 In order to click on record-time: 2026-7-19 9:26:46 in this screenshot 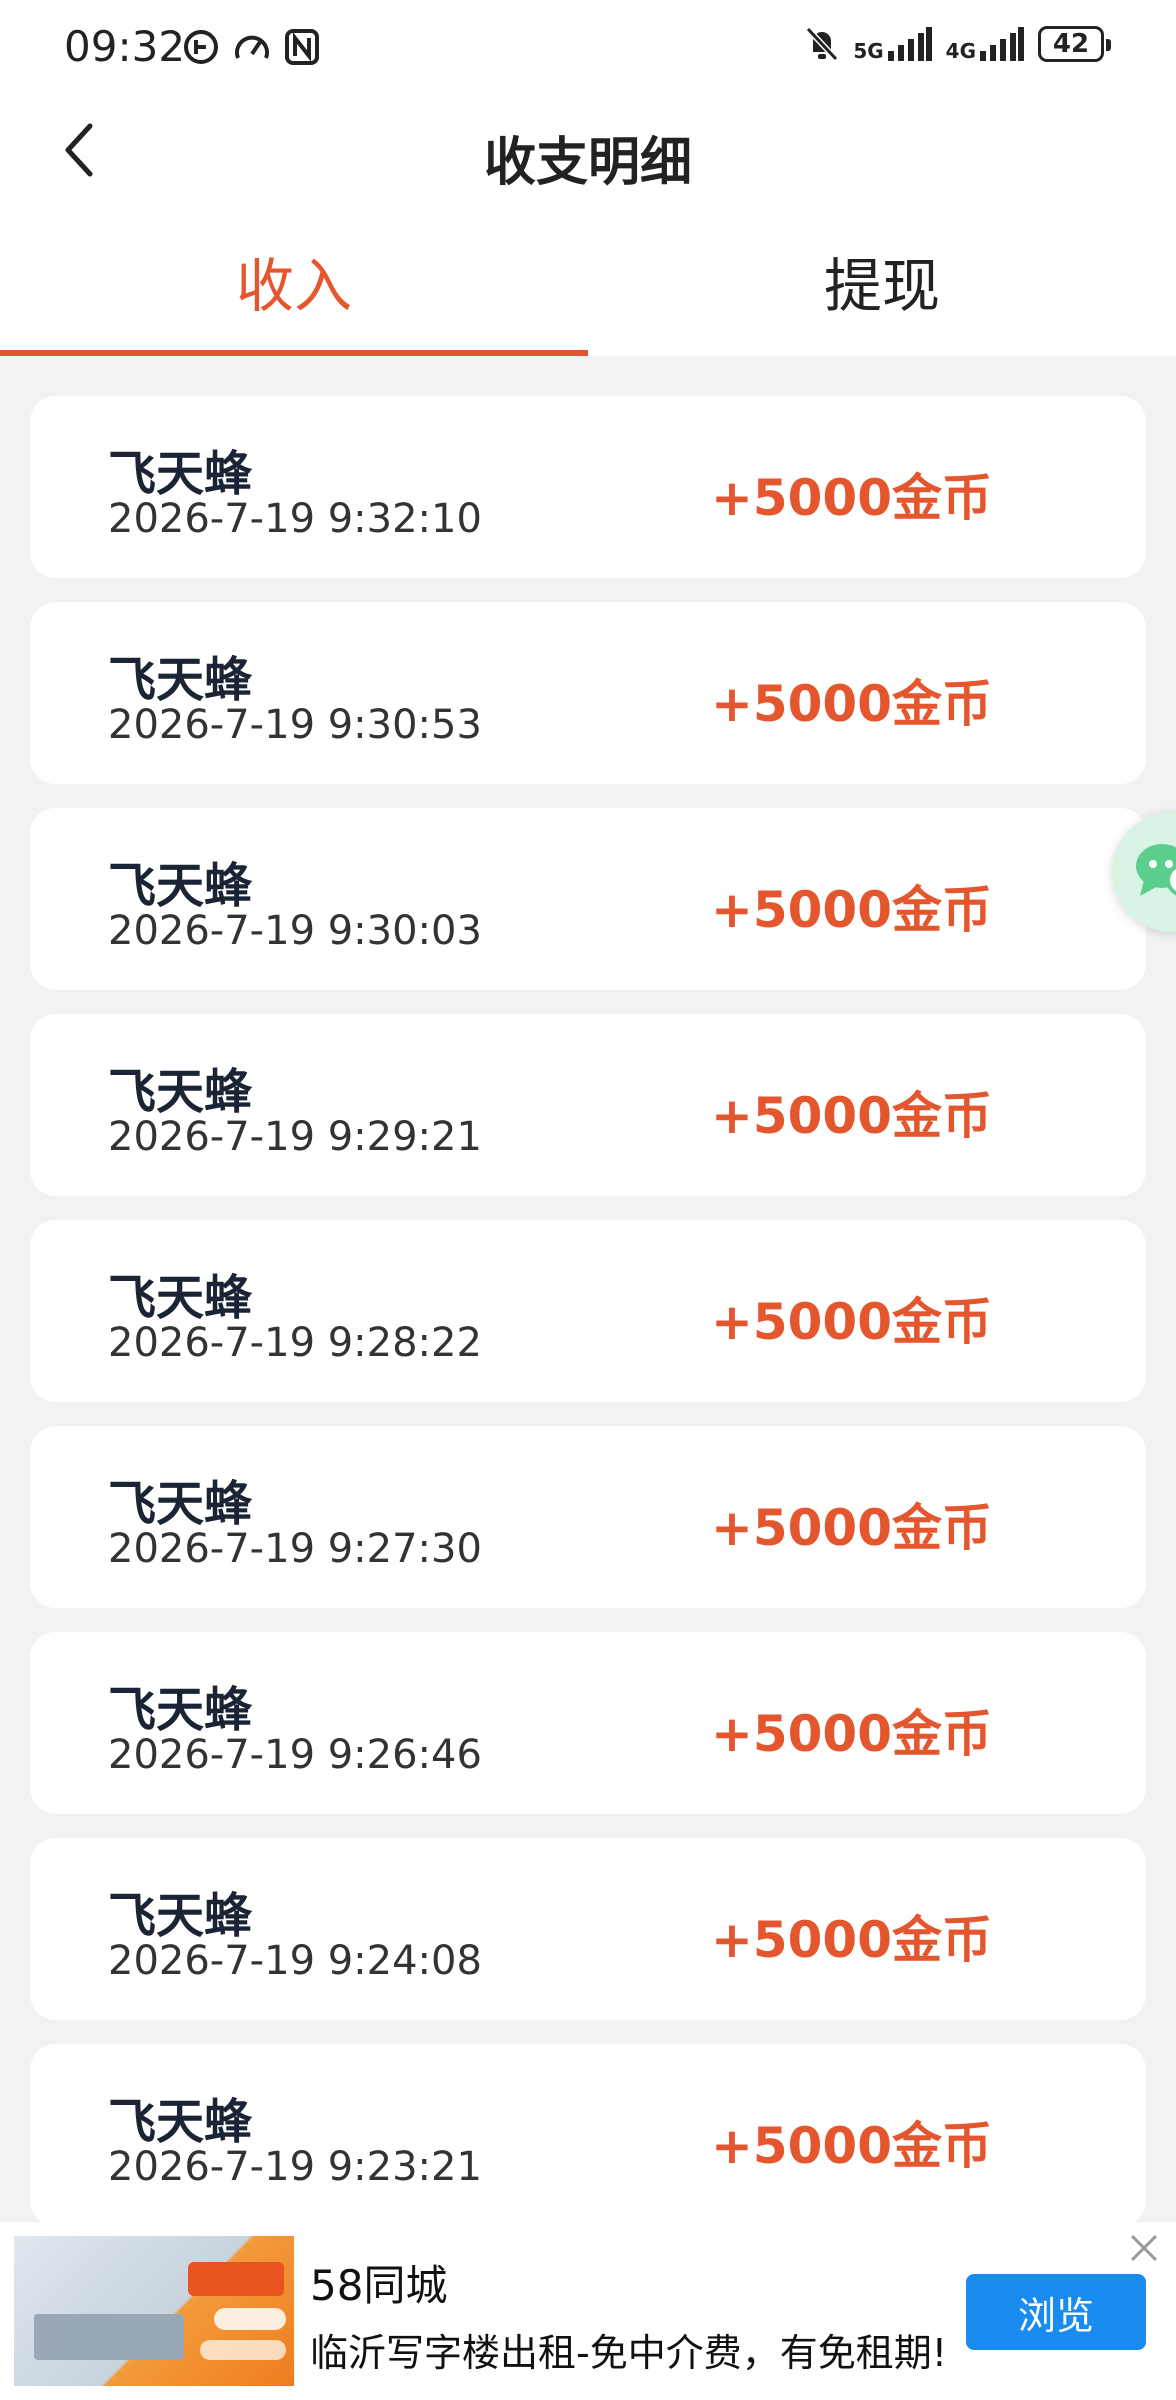, I will do `click(295, 1755)`.